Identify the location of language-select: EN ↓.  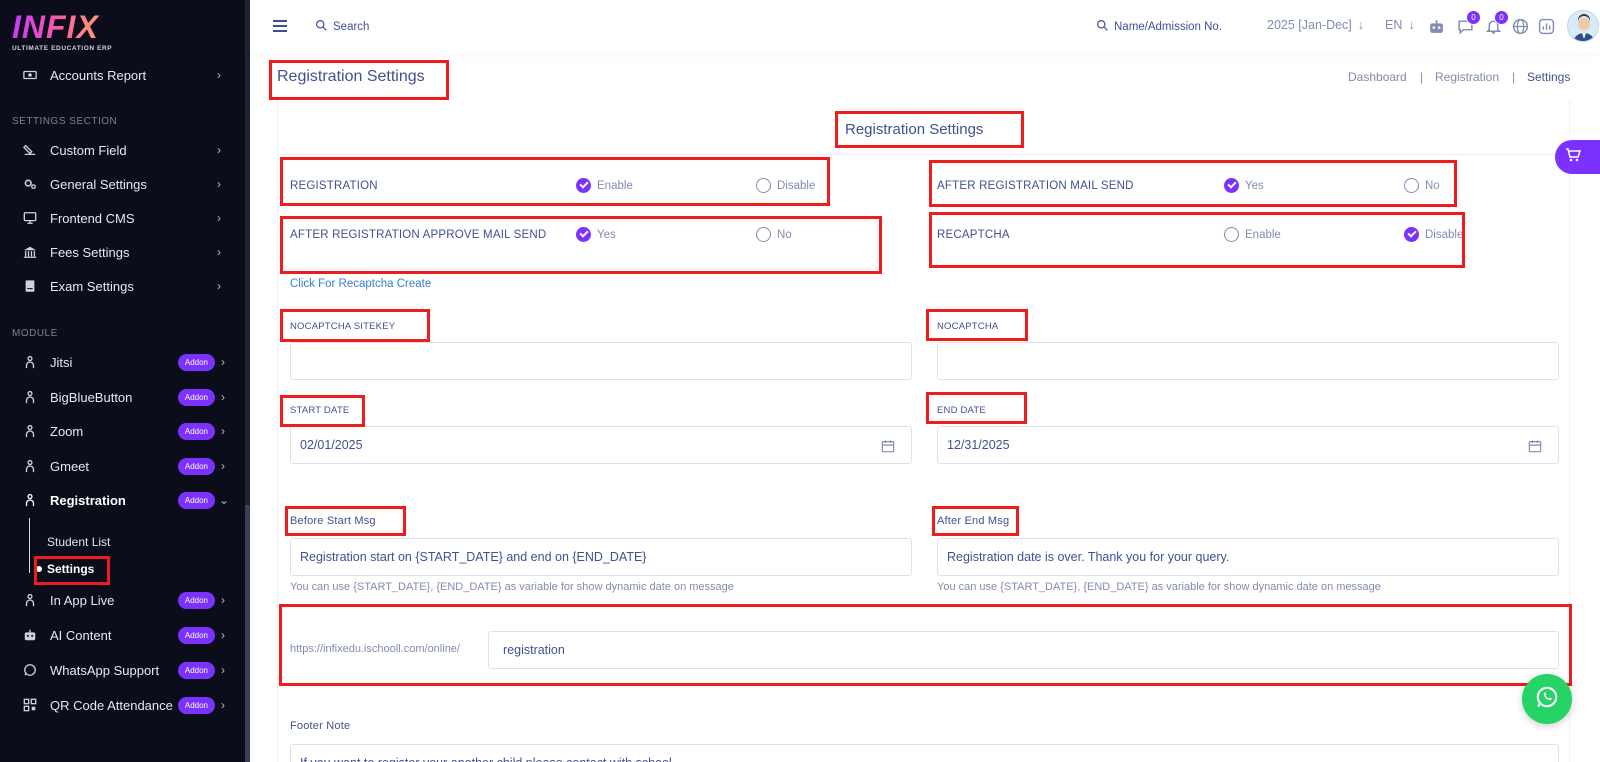
(1400, 25).